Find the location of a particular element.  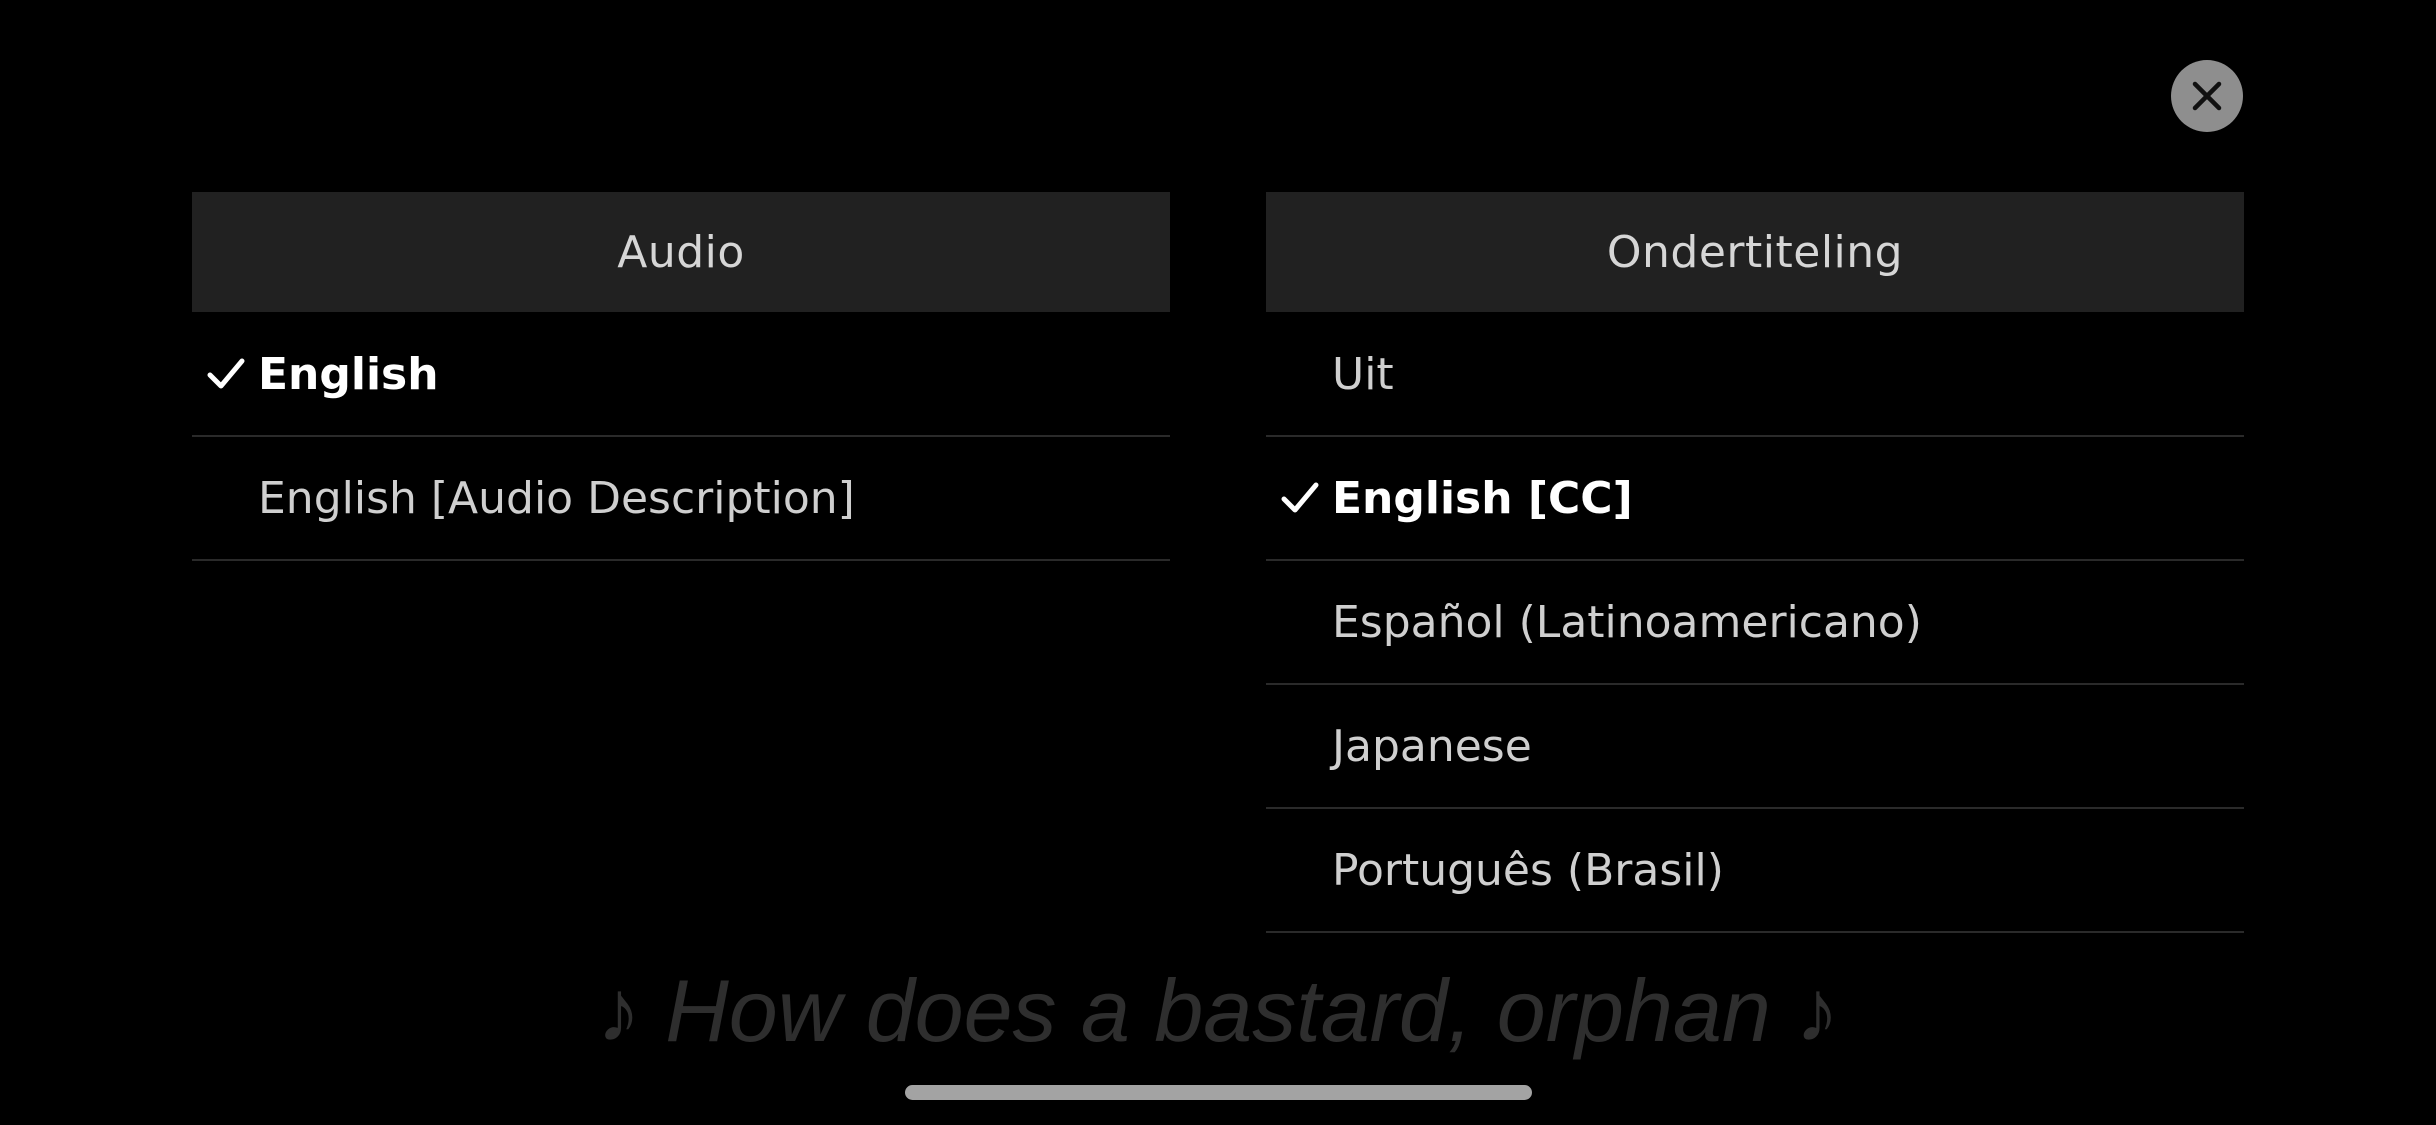

subtitle-option-spanish-latam: Español (Latinoamericano) is located at coordinates (1755, 623).